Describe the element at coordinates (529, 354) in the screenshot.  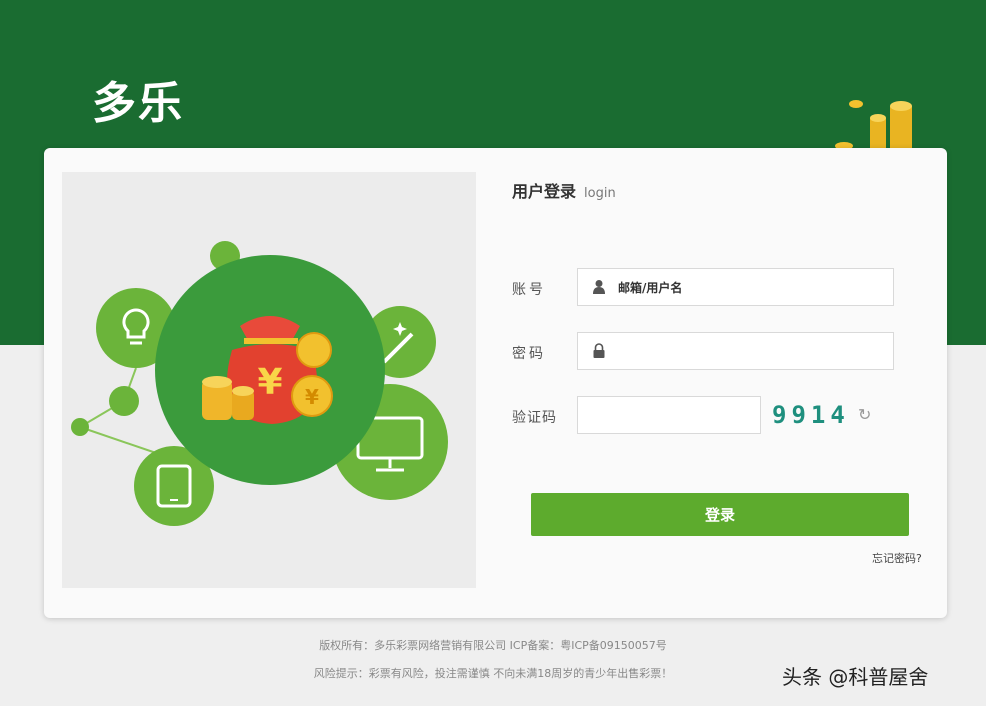
I see `password-label: 密码` at that location.